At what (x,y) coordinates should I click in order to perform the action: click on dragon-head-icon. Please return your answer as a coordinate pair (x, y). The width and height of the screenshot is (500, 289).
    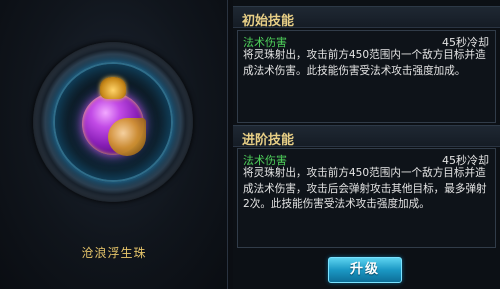
    Looking at the image, I should click on (113, 88).